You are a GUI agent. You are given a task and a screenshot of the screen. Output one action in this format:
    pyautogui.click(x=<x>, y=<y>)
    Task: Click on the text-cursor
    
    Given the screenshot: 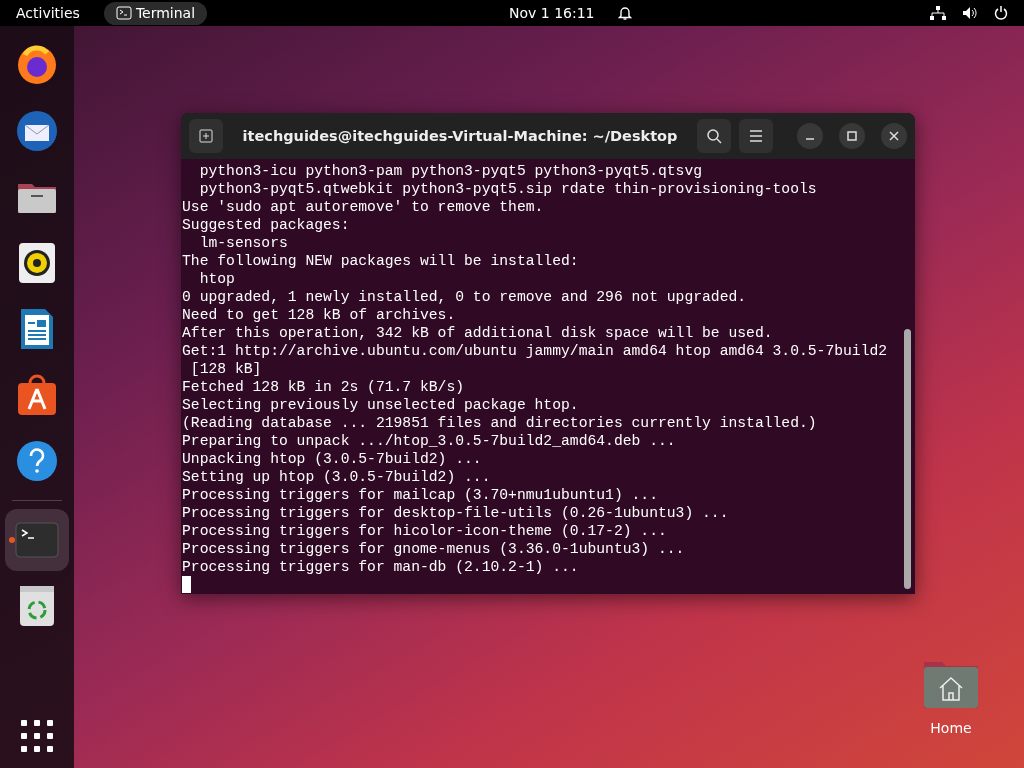 What is the action you would take?
    pyautogui.click(x=186, y=584)
    